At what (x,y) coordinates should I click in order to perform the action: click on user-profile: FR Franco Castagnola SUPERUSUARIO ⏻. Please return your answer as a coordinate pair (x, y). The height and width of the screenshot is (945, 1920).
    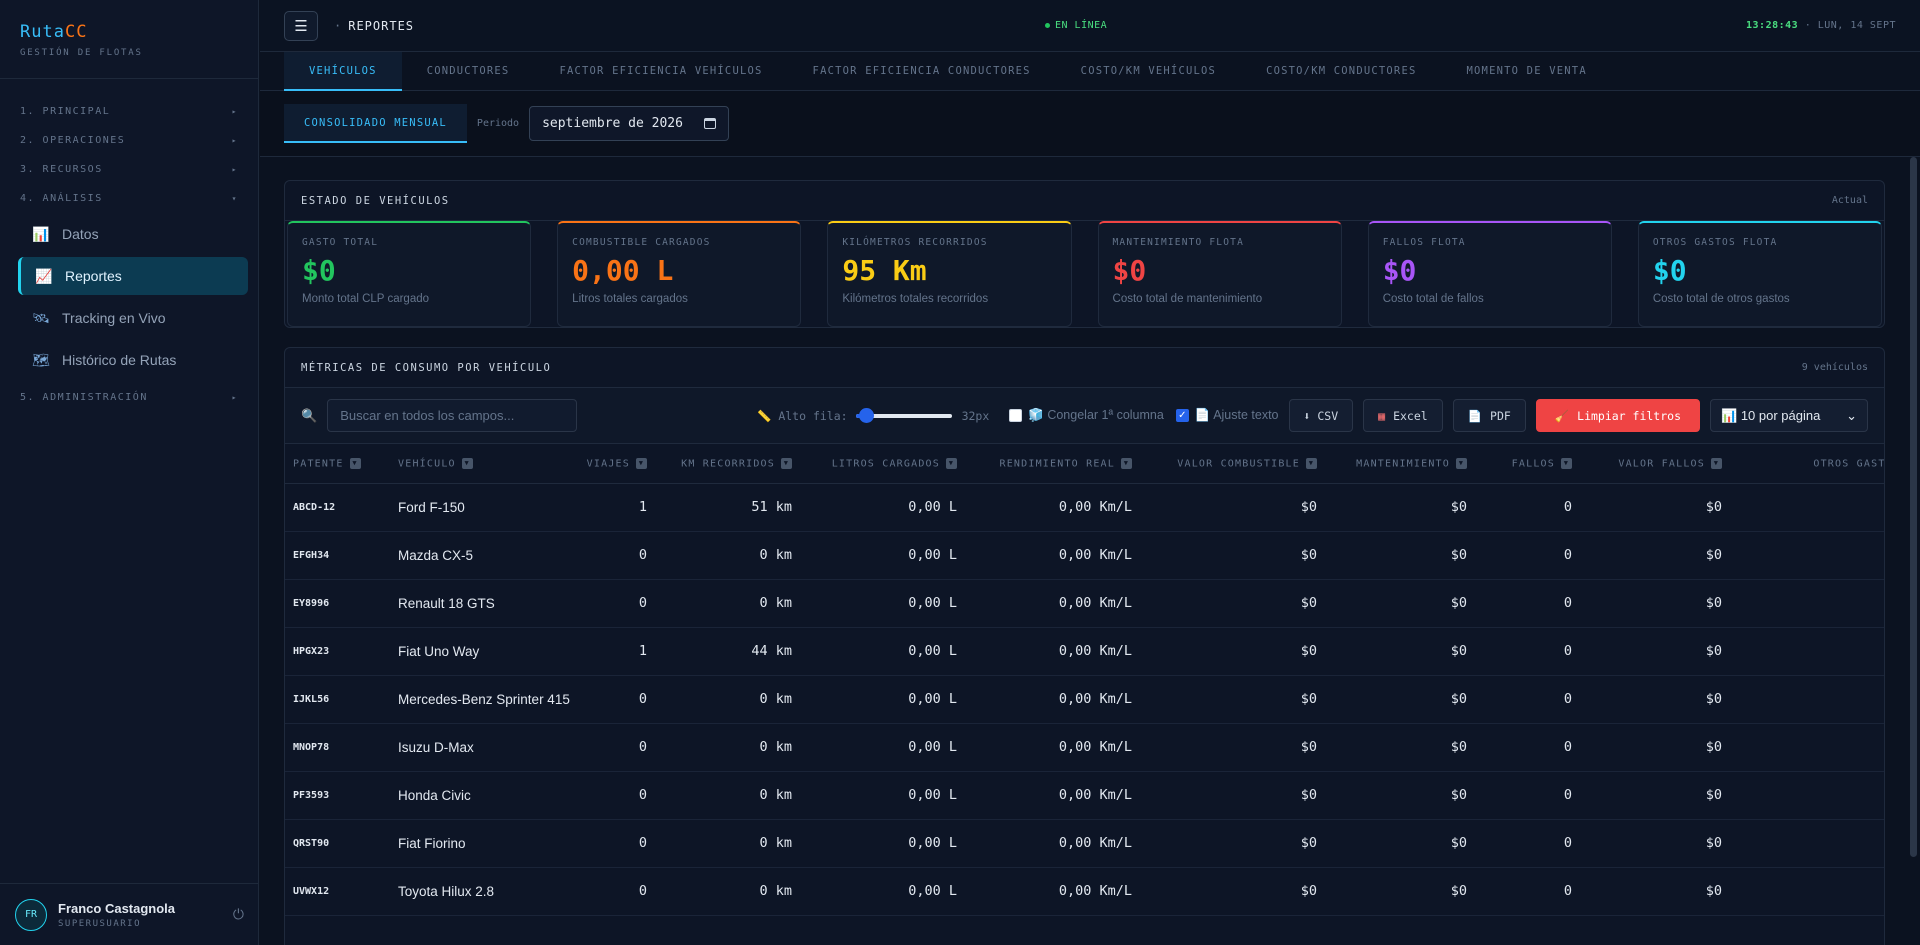
    Looking at the image, I should click on (129, 914).